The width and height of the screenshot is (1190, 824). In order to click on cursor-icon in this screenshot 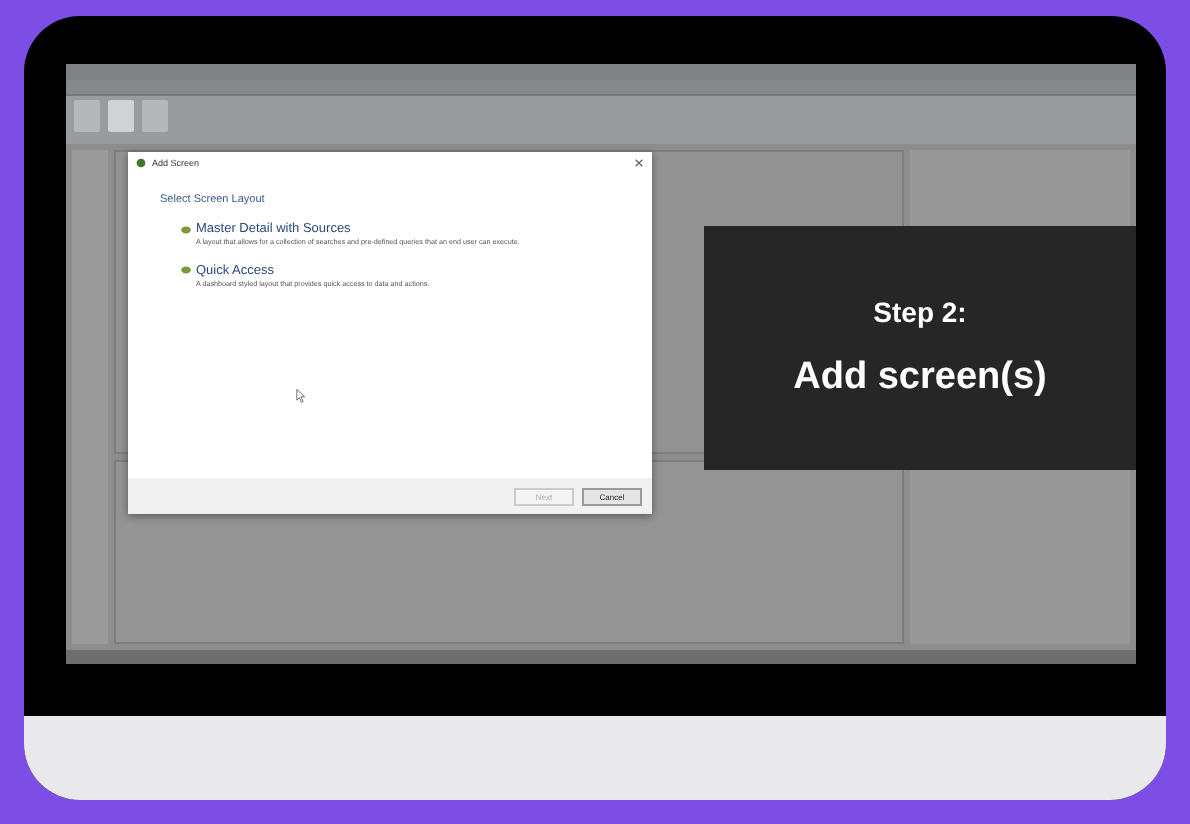, I will do `click(301, 396)`.